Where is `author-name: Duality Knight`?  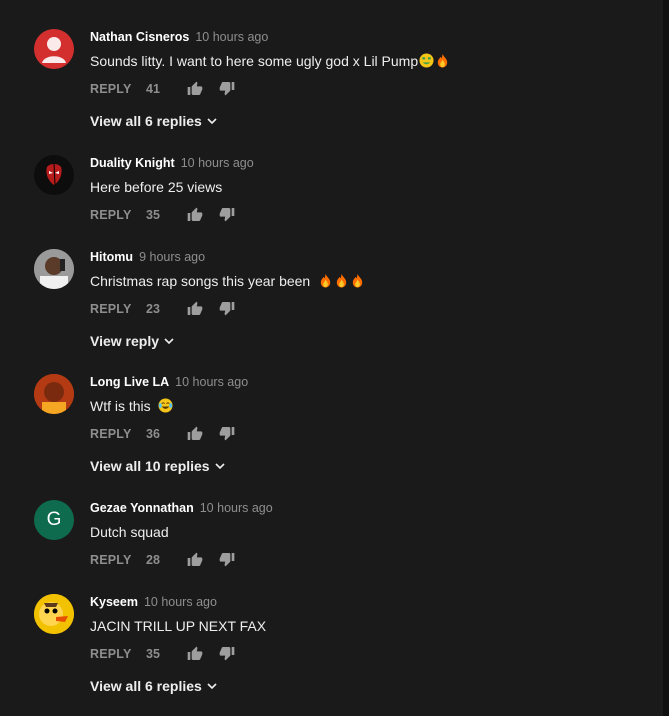 author-name: Duality Knight is located at coordinates (132, 163).